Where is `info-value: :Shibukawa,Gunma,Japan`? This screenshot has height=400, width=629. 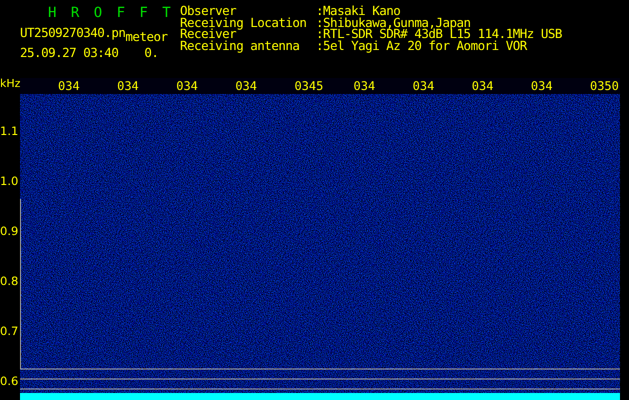 info-value: :Shibukawa,Gunma,Japan is located at coordinates (394, 22).